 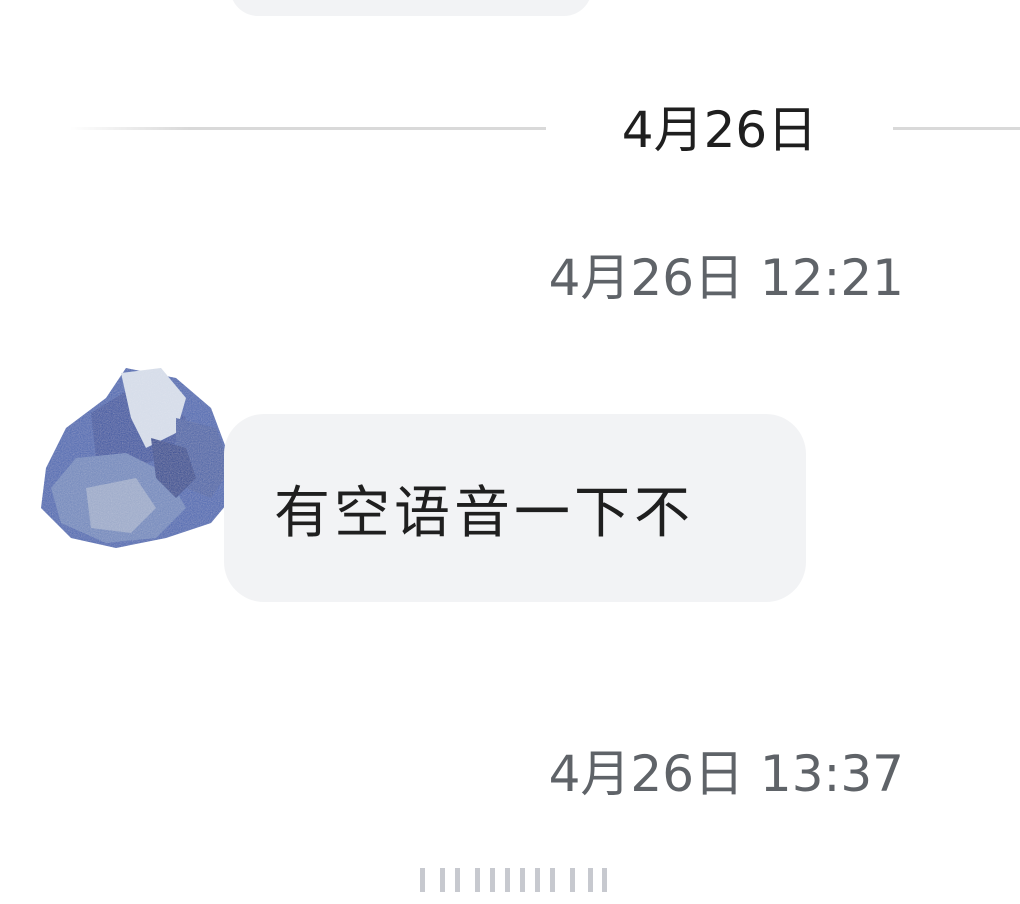 What do you see at coordinates (484, 513) in the screenshot?
I see `message-text: 有空语音一下不` at bounding box center [484, 513].